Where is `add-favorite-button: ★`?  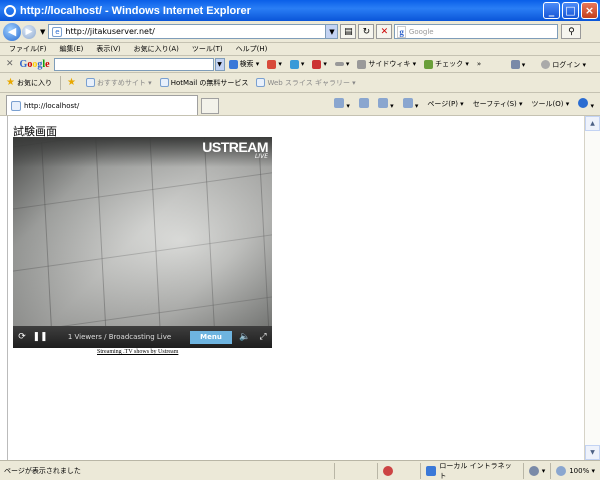
add-favorite-button: ★ is located at coordinates (72, 82).